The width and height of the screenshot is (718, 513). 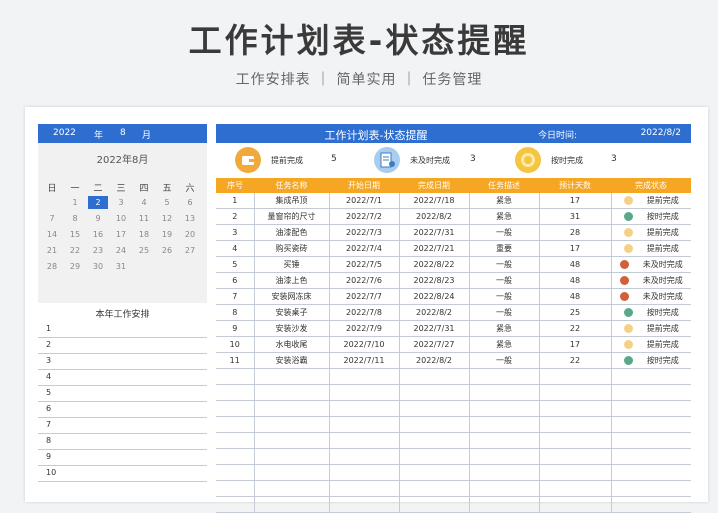 I want to click on yearly-plan-row: 10, so click(x=122, y=473).